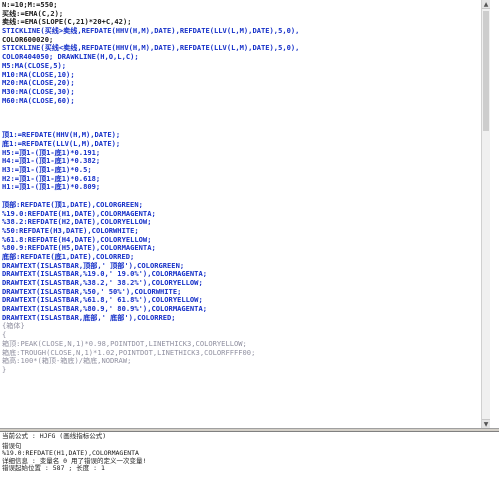 Image resolution: width=499 pixels, height=481 pixels. I want to click on code-line: }, so click(150, 370).